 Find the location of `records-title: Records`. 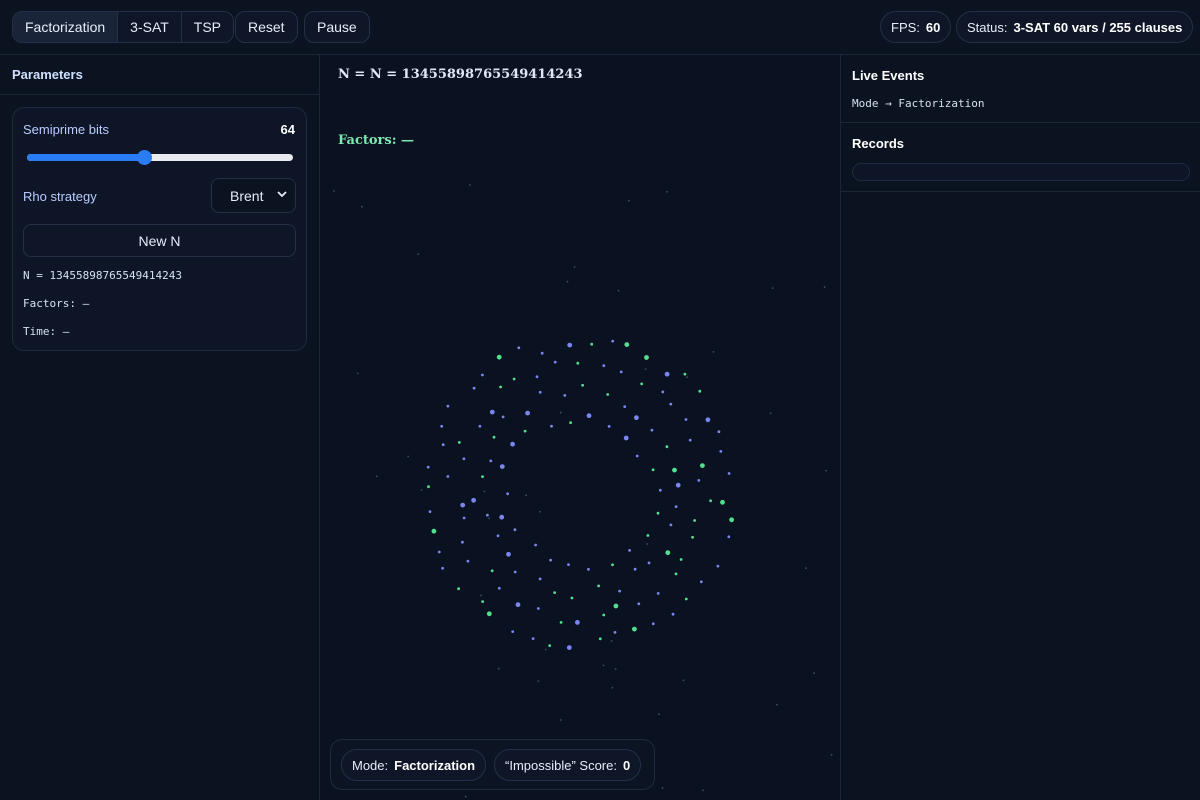

records-title: Records is located at coordinates (878, 143).